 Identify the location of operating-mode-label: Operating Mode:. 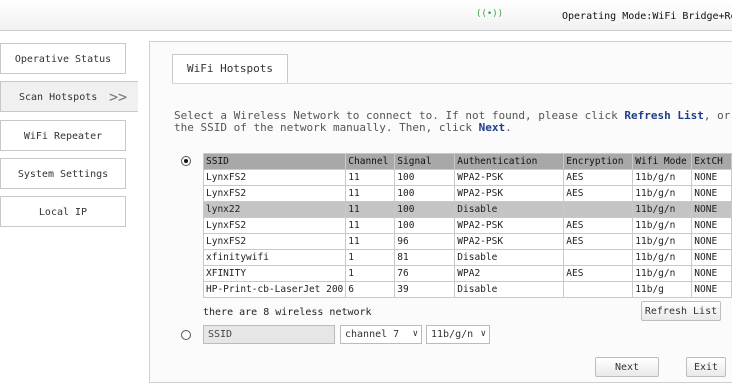
(607, 16).